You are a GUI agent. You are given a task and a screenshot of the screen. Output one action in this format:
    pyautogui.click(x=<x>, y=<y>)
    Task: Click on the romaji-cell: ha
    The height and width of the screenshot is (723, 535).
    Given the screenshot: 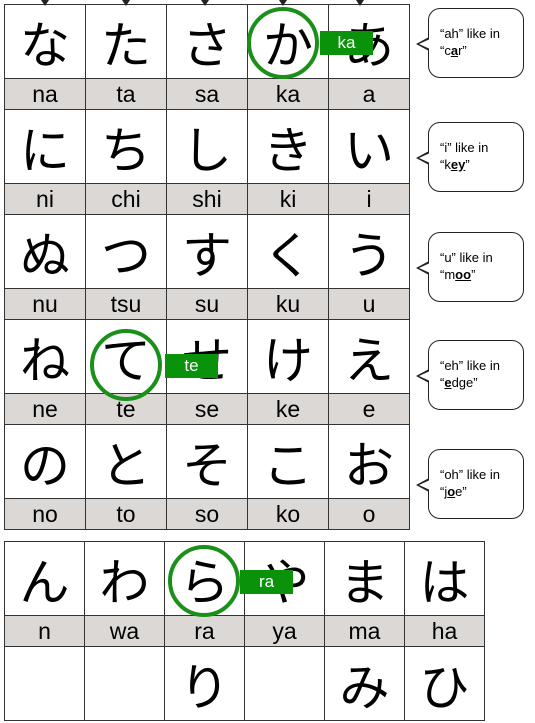 What is the action you would take?
    pyautogui.click(x=444, y=631)
    